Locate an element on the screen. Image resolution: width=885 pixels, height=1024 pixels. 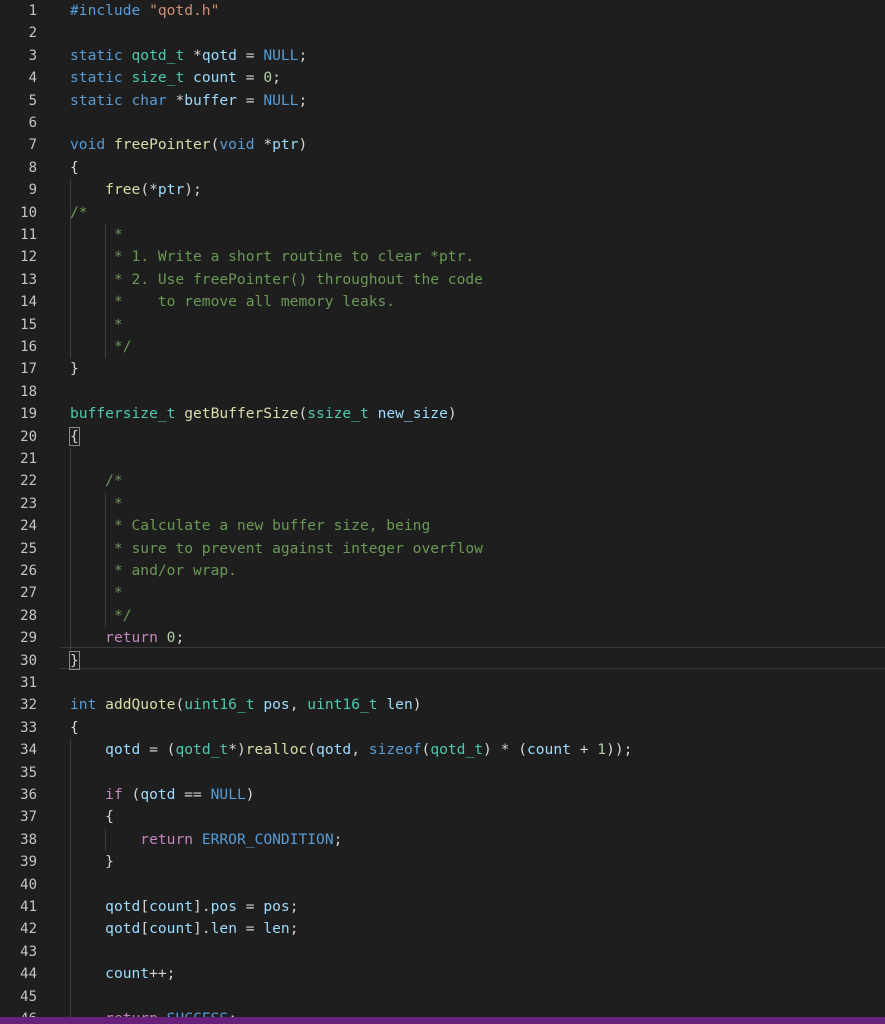
code-line: 21 is located at coordinates (442, 459).